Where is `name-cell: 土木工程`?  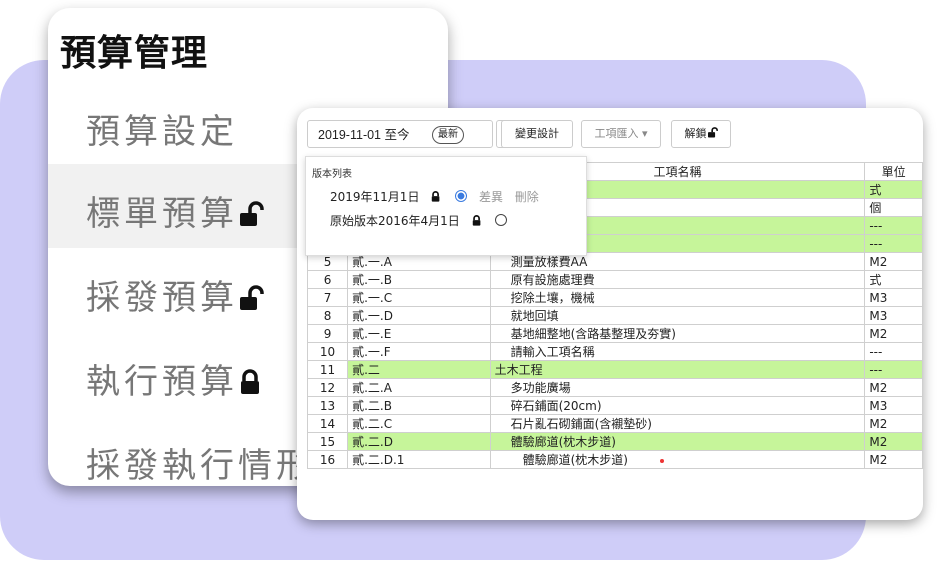 name-cell: 土木工程 is located at coordinates (677, 369).